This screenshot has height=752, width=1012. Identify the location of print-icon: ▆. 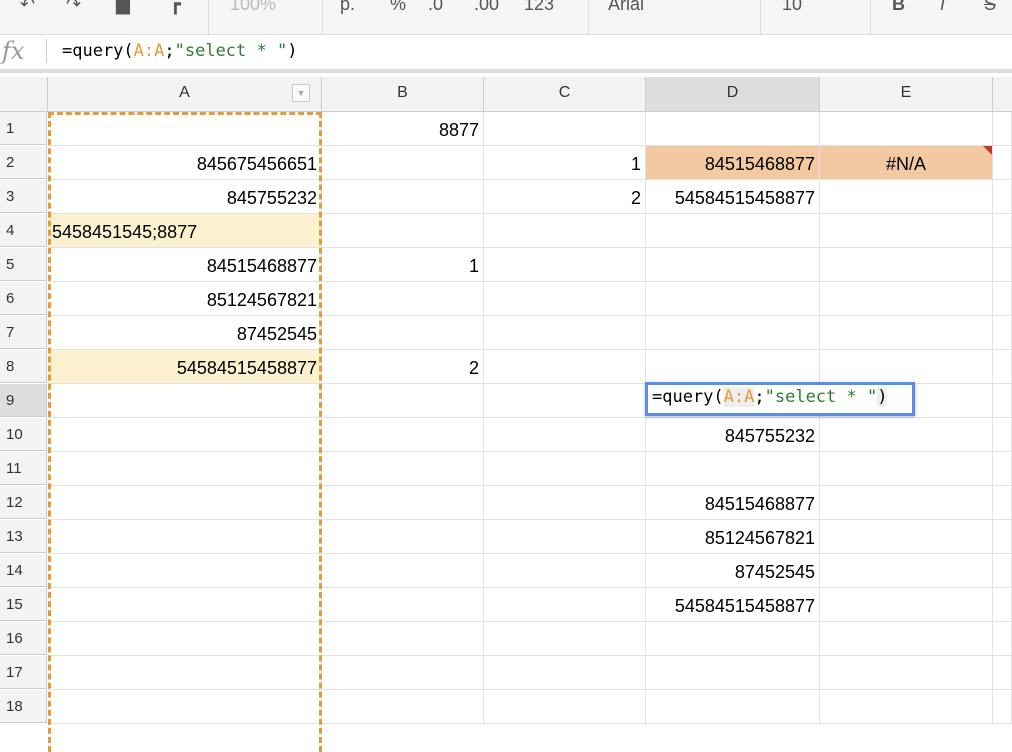
(123, 7).